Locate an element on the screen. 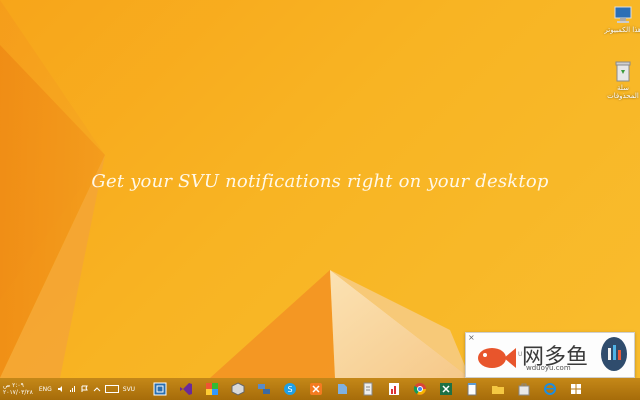 This screenshot has width=640, height=400. excel-icon is located at coordinates (446, 389).